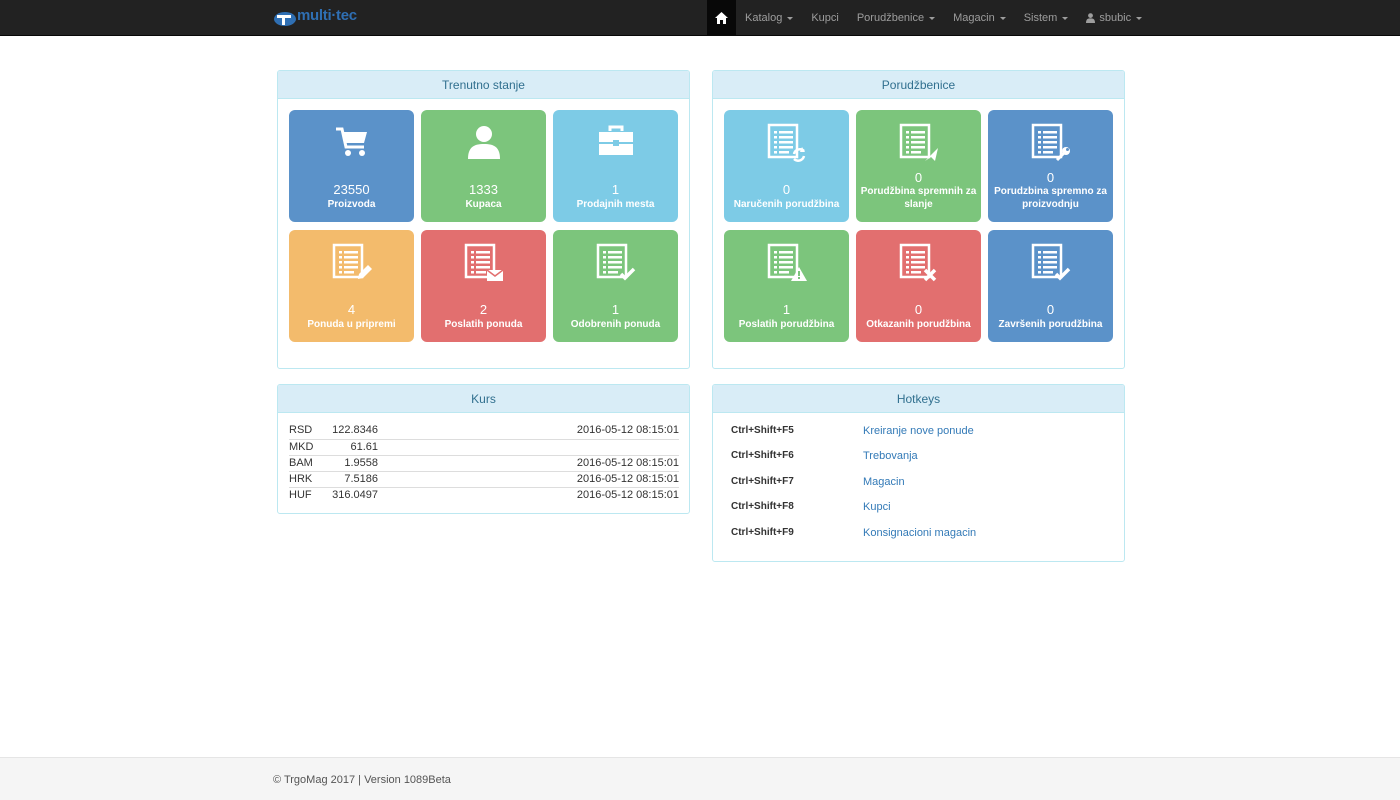 This screenshot has width=1400, height=800. I want to click on briefcase-icon, so click(615, 141).